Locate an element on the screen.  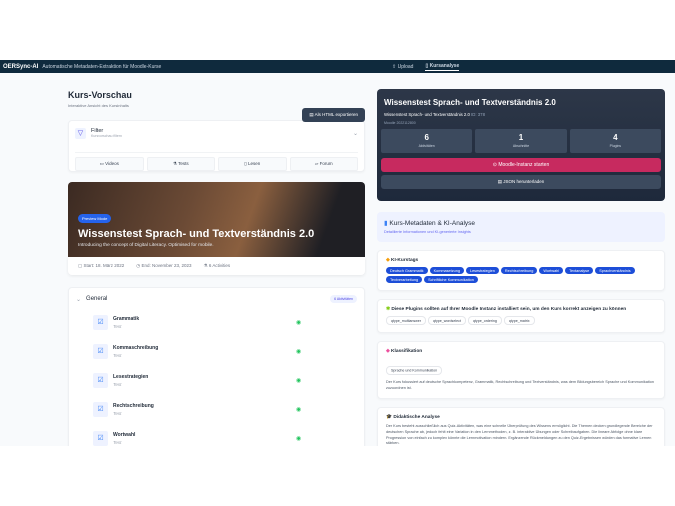
filter-tests-button: ⚗ Tests is located at coordinates (180, 164).